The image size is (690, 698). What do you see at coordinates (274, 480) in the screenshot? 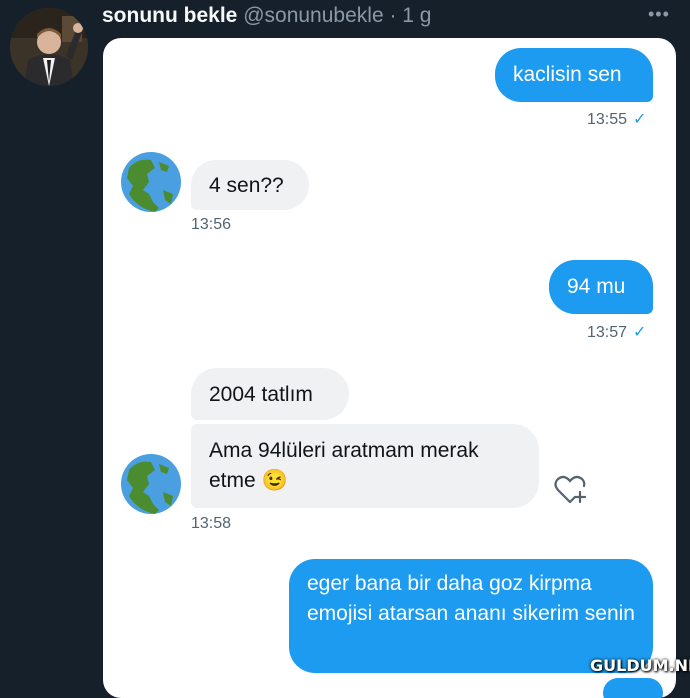
I see `wink-emoji: 😉` at bounding box center [274, 480].